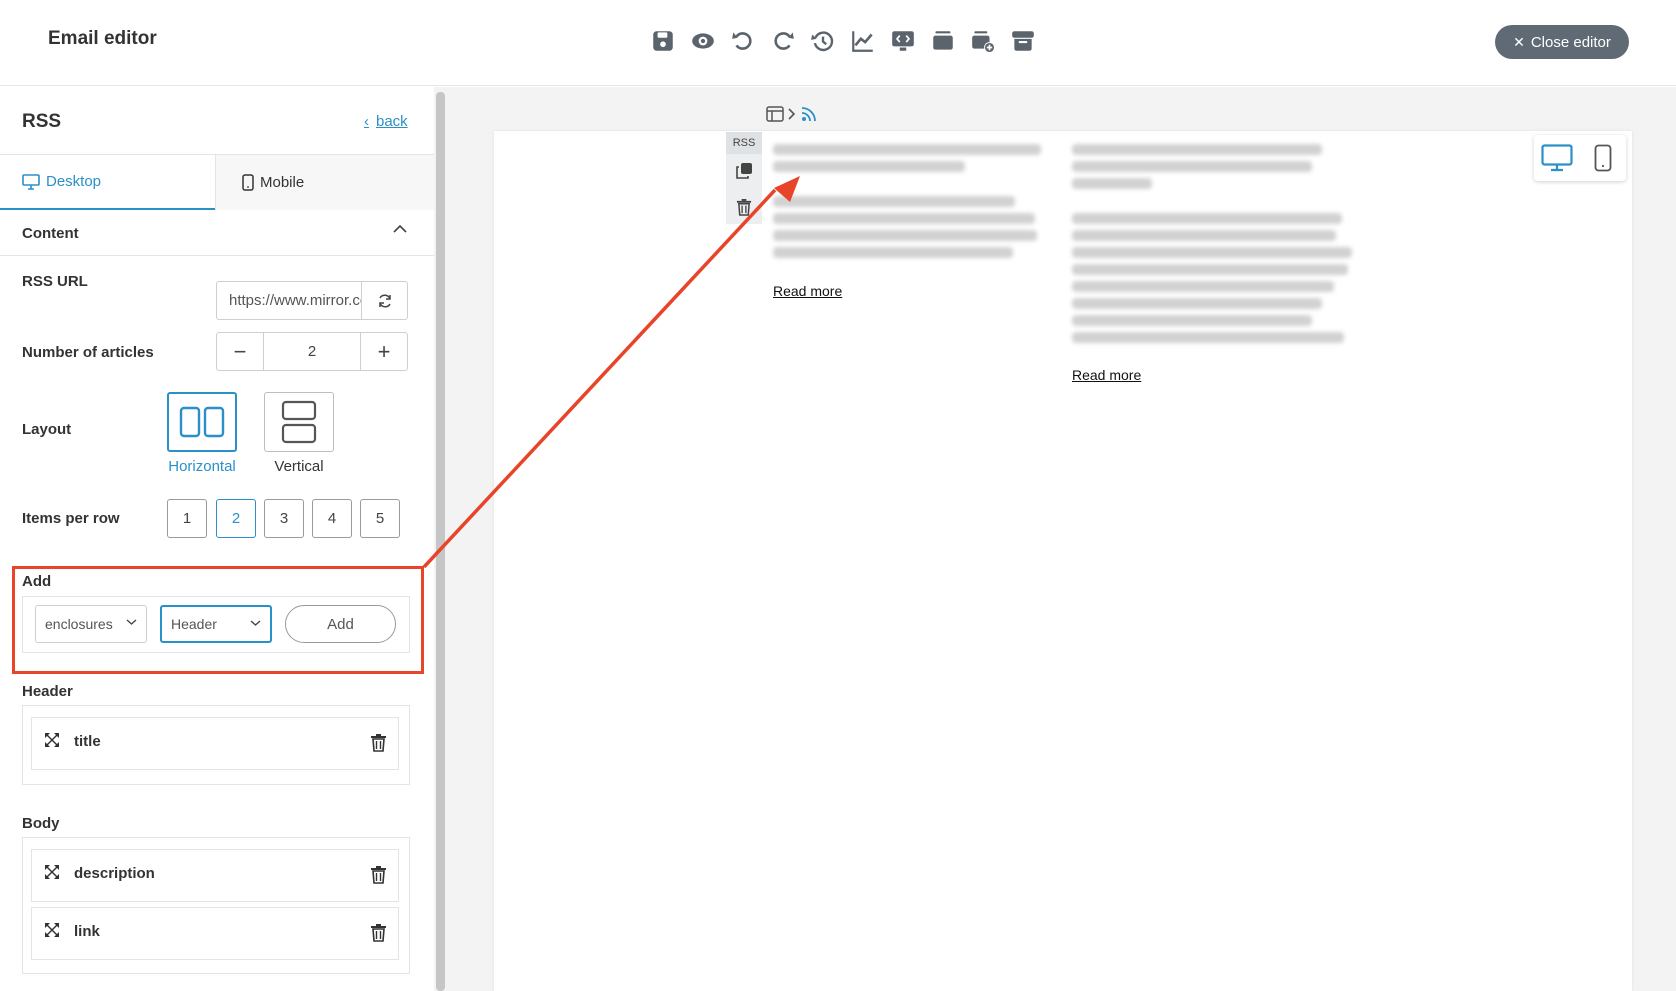 The width and height of the screenshot is (1676, 991). I want to click on tab-mobile: Mobile, so click(324, 182).